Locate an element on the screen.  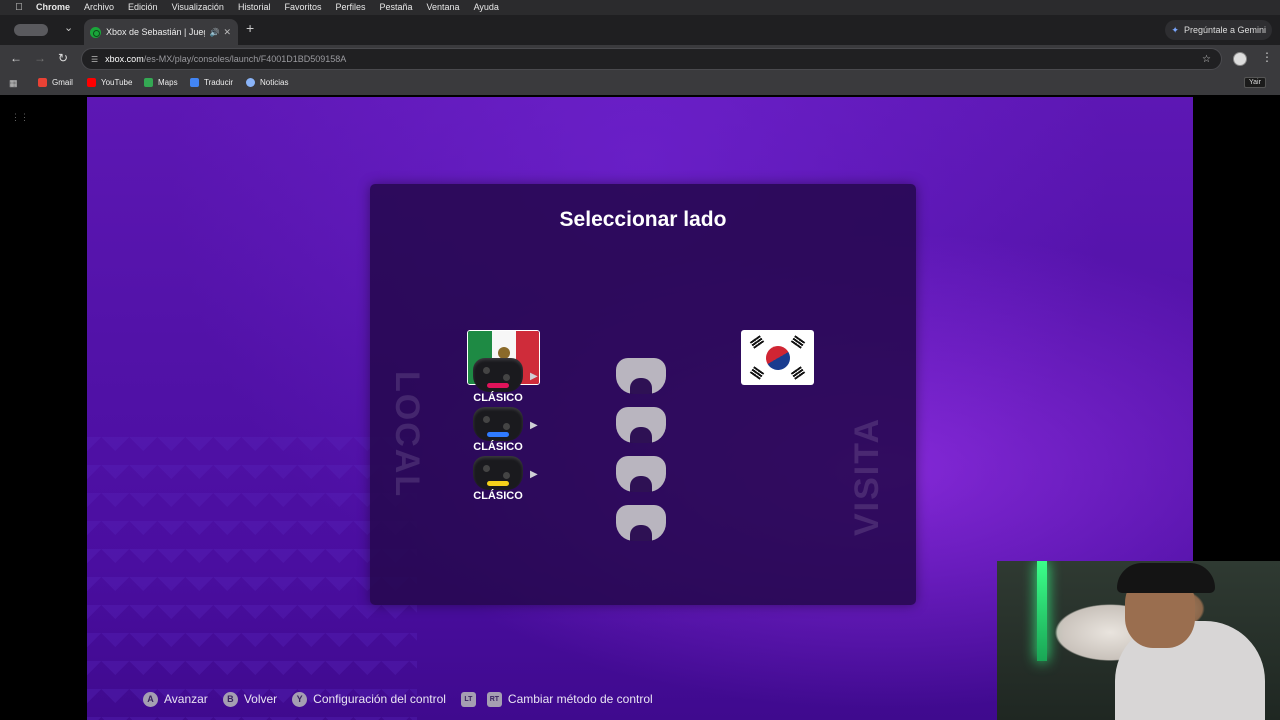
controller-1-icon is located at coordinates (498, 376).